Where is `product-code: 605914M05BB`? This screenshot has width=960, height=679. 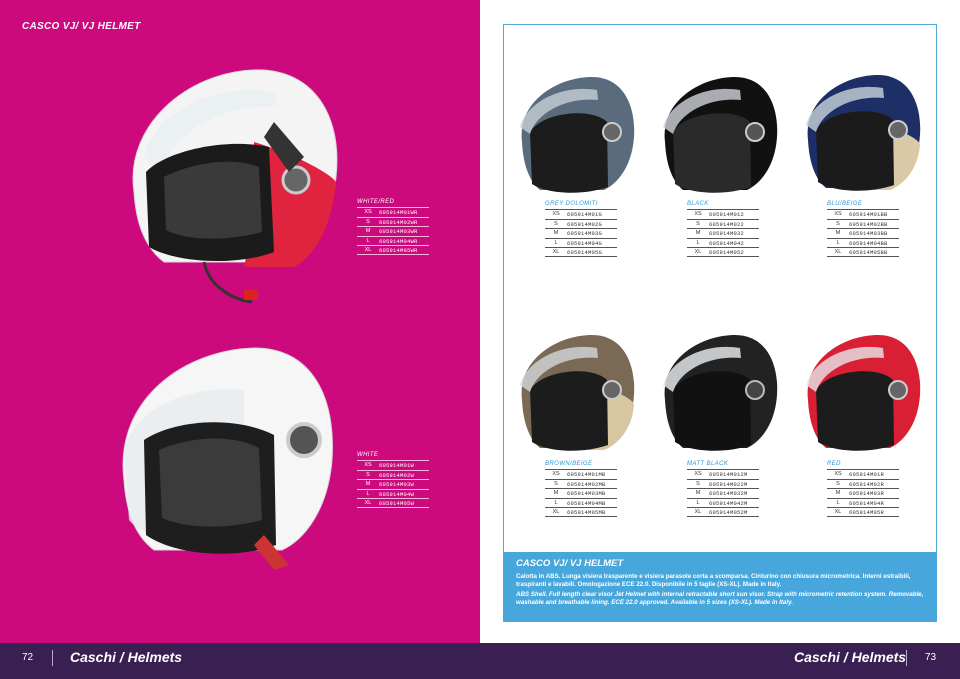
product-code: 605914M05BB is located at coordinates (868, 253).